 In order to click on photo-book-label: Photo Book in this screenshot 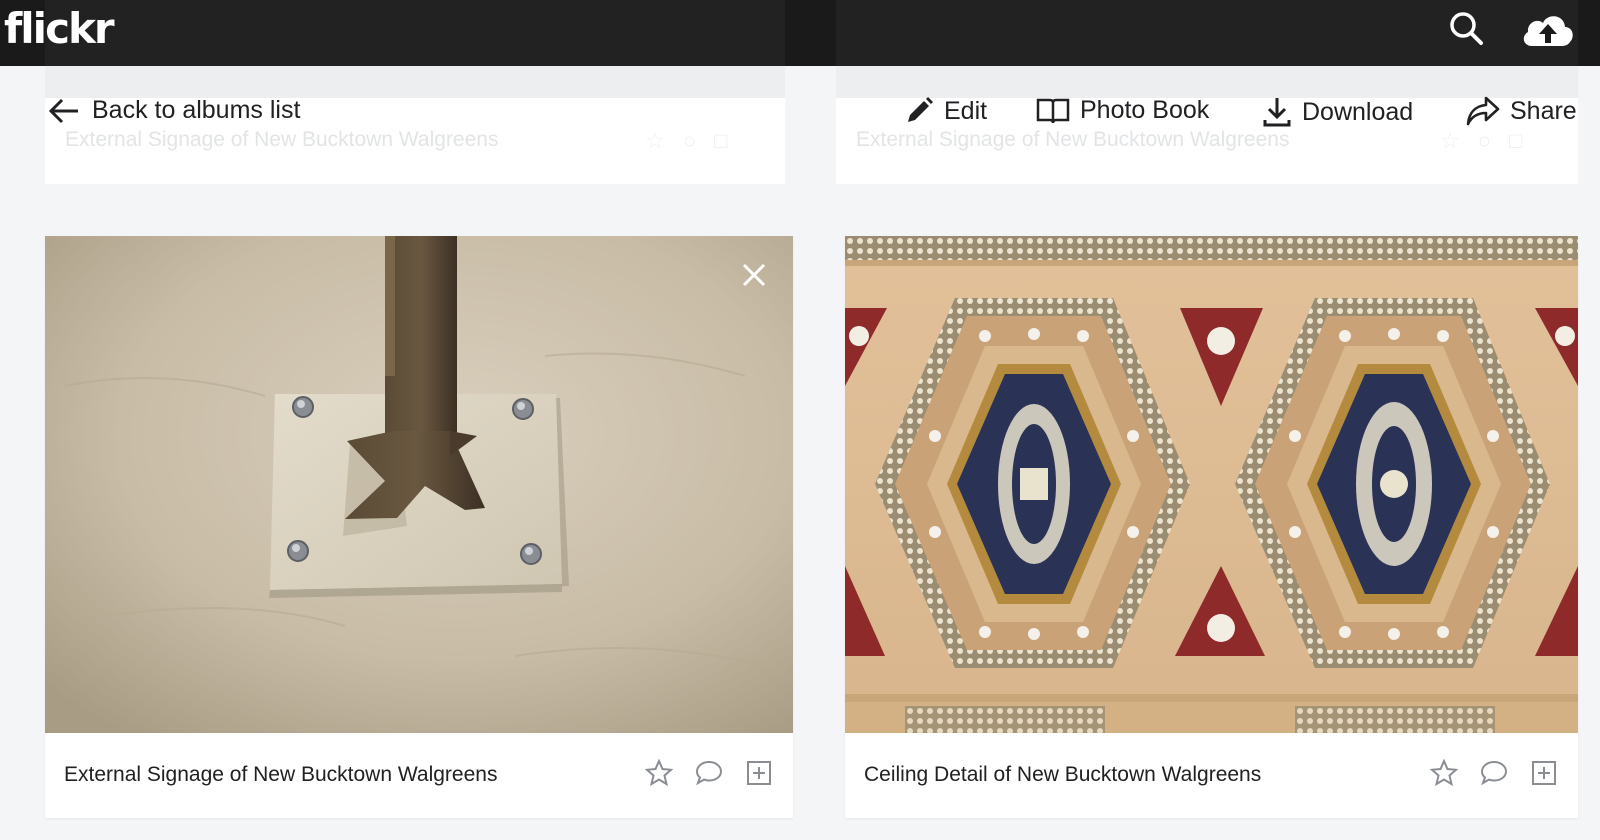, I will do `click(1145, 110)`.